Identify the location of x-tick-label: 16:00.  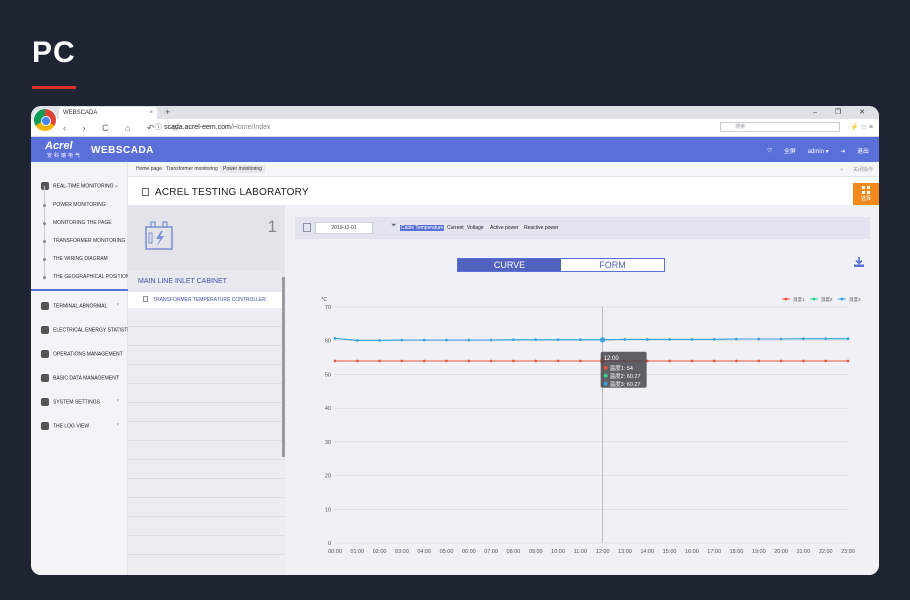
(692, 552).